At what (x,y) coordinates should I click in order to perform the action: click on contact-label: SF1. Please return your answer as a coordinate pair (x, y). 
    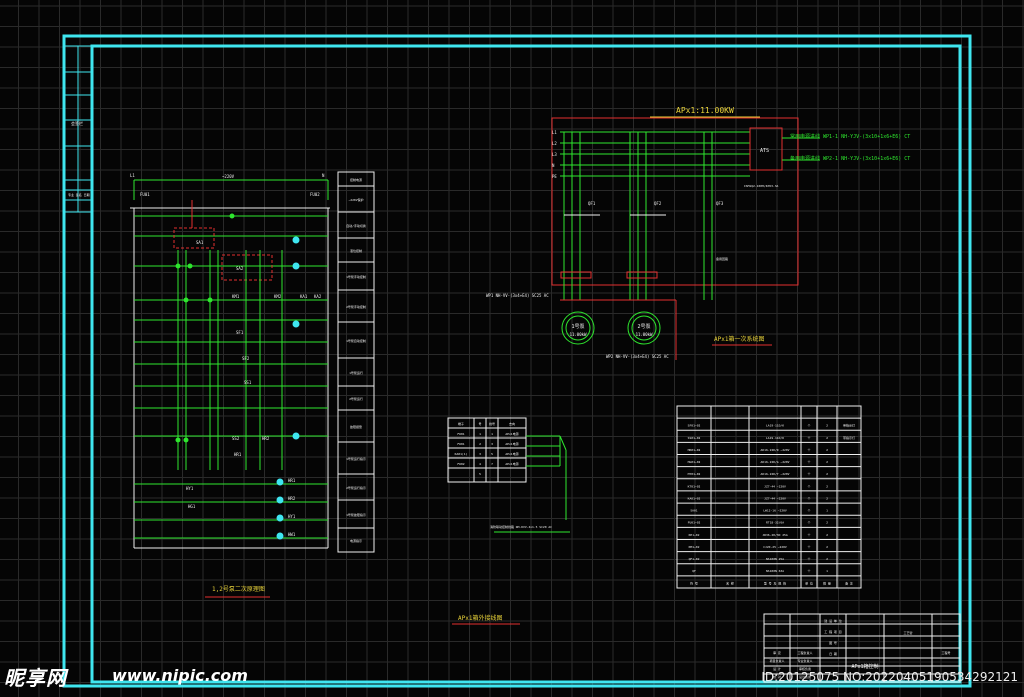
    Looking at the image, I should click on (240, 332).